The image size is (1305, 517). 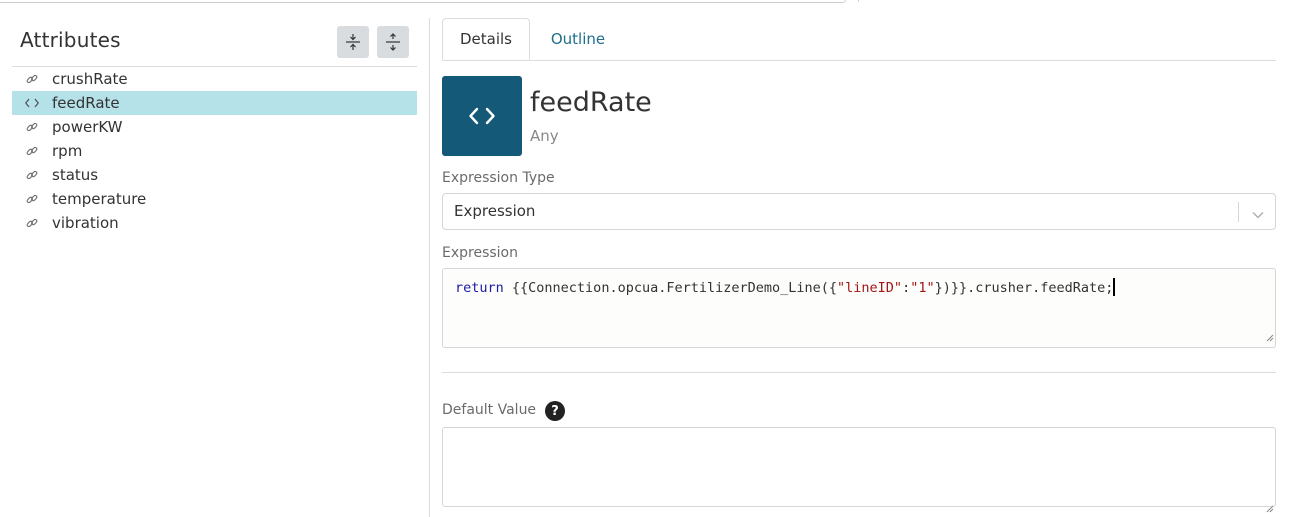 What do you see at coordinates (214, 127) in the screenshot?
I see `attribute-item-powerkw: powerKW` at bounding box center [214, 127].